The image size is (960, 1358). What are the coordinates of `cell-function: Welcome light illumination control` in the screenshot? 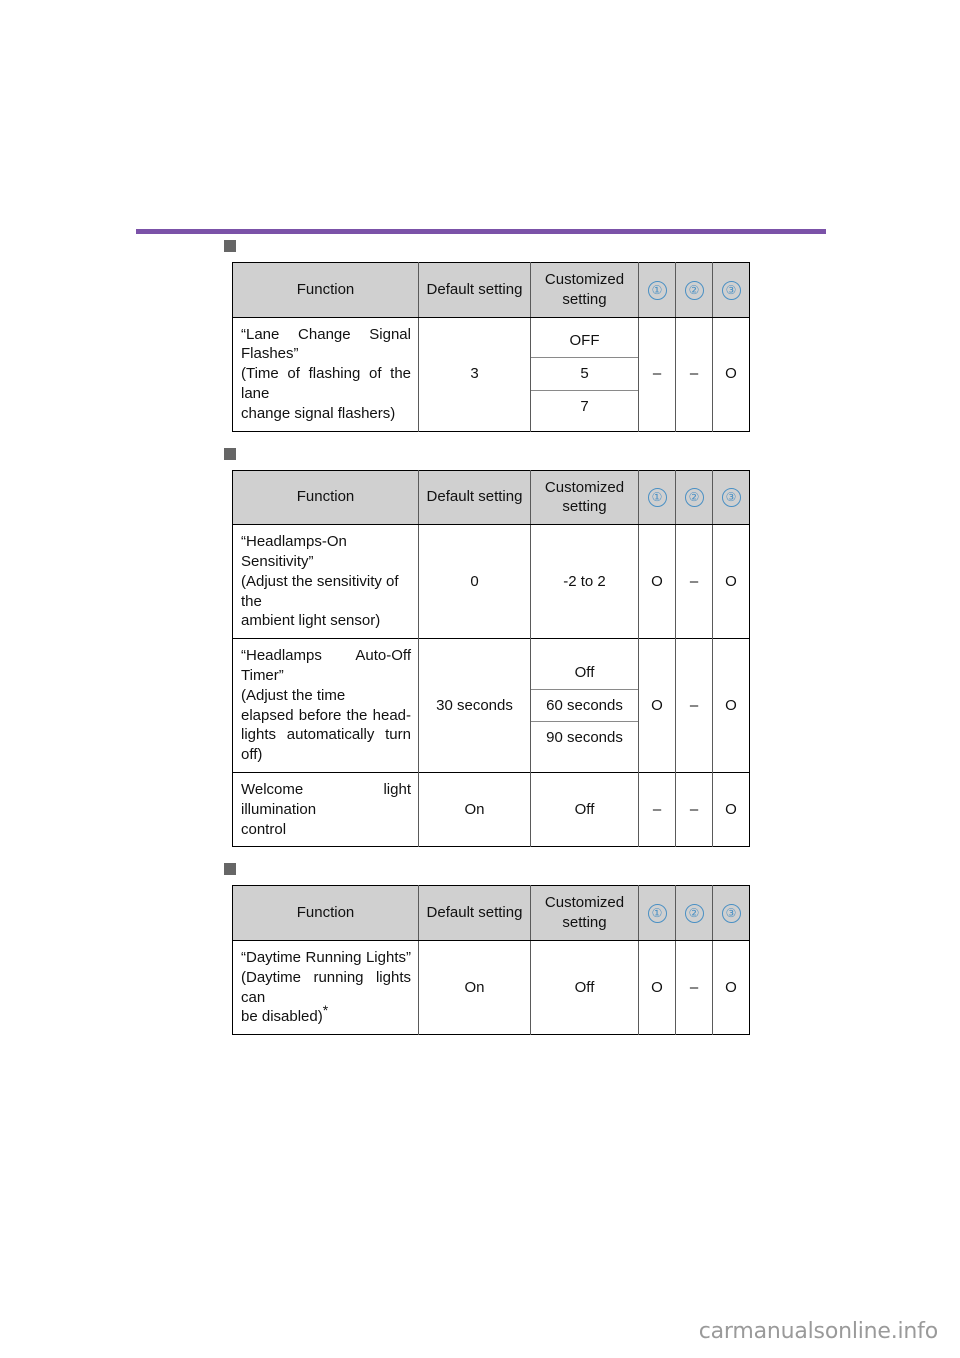 It's located at (325, 809).